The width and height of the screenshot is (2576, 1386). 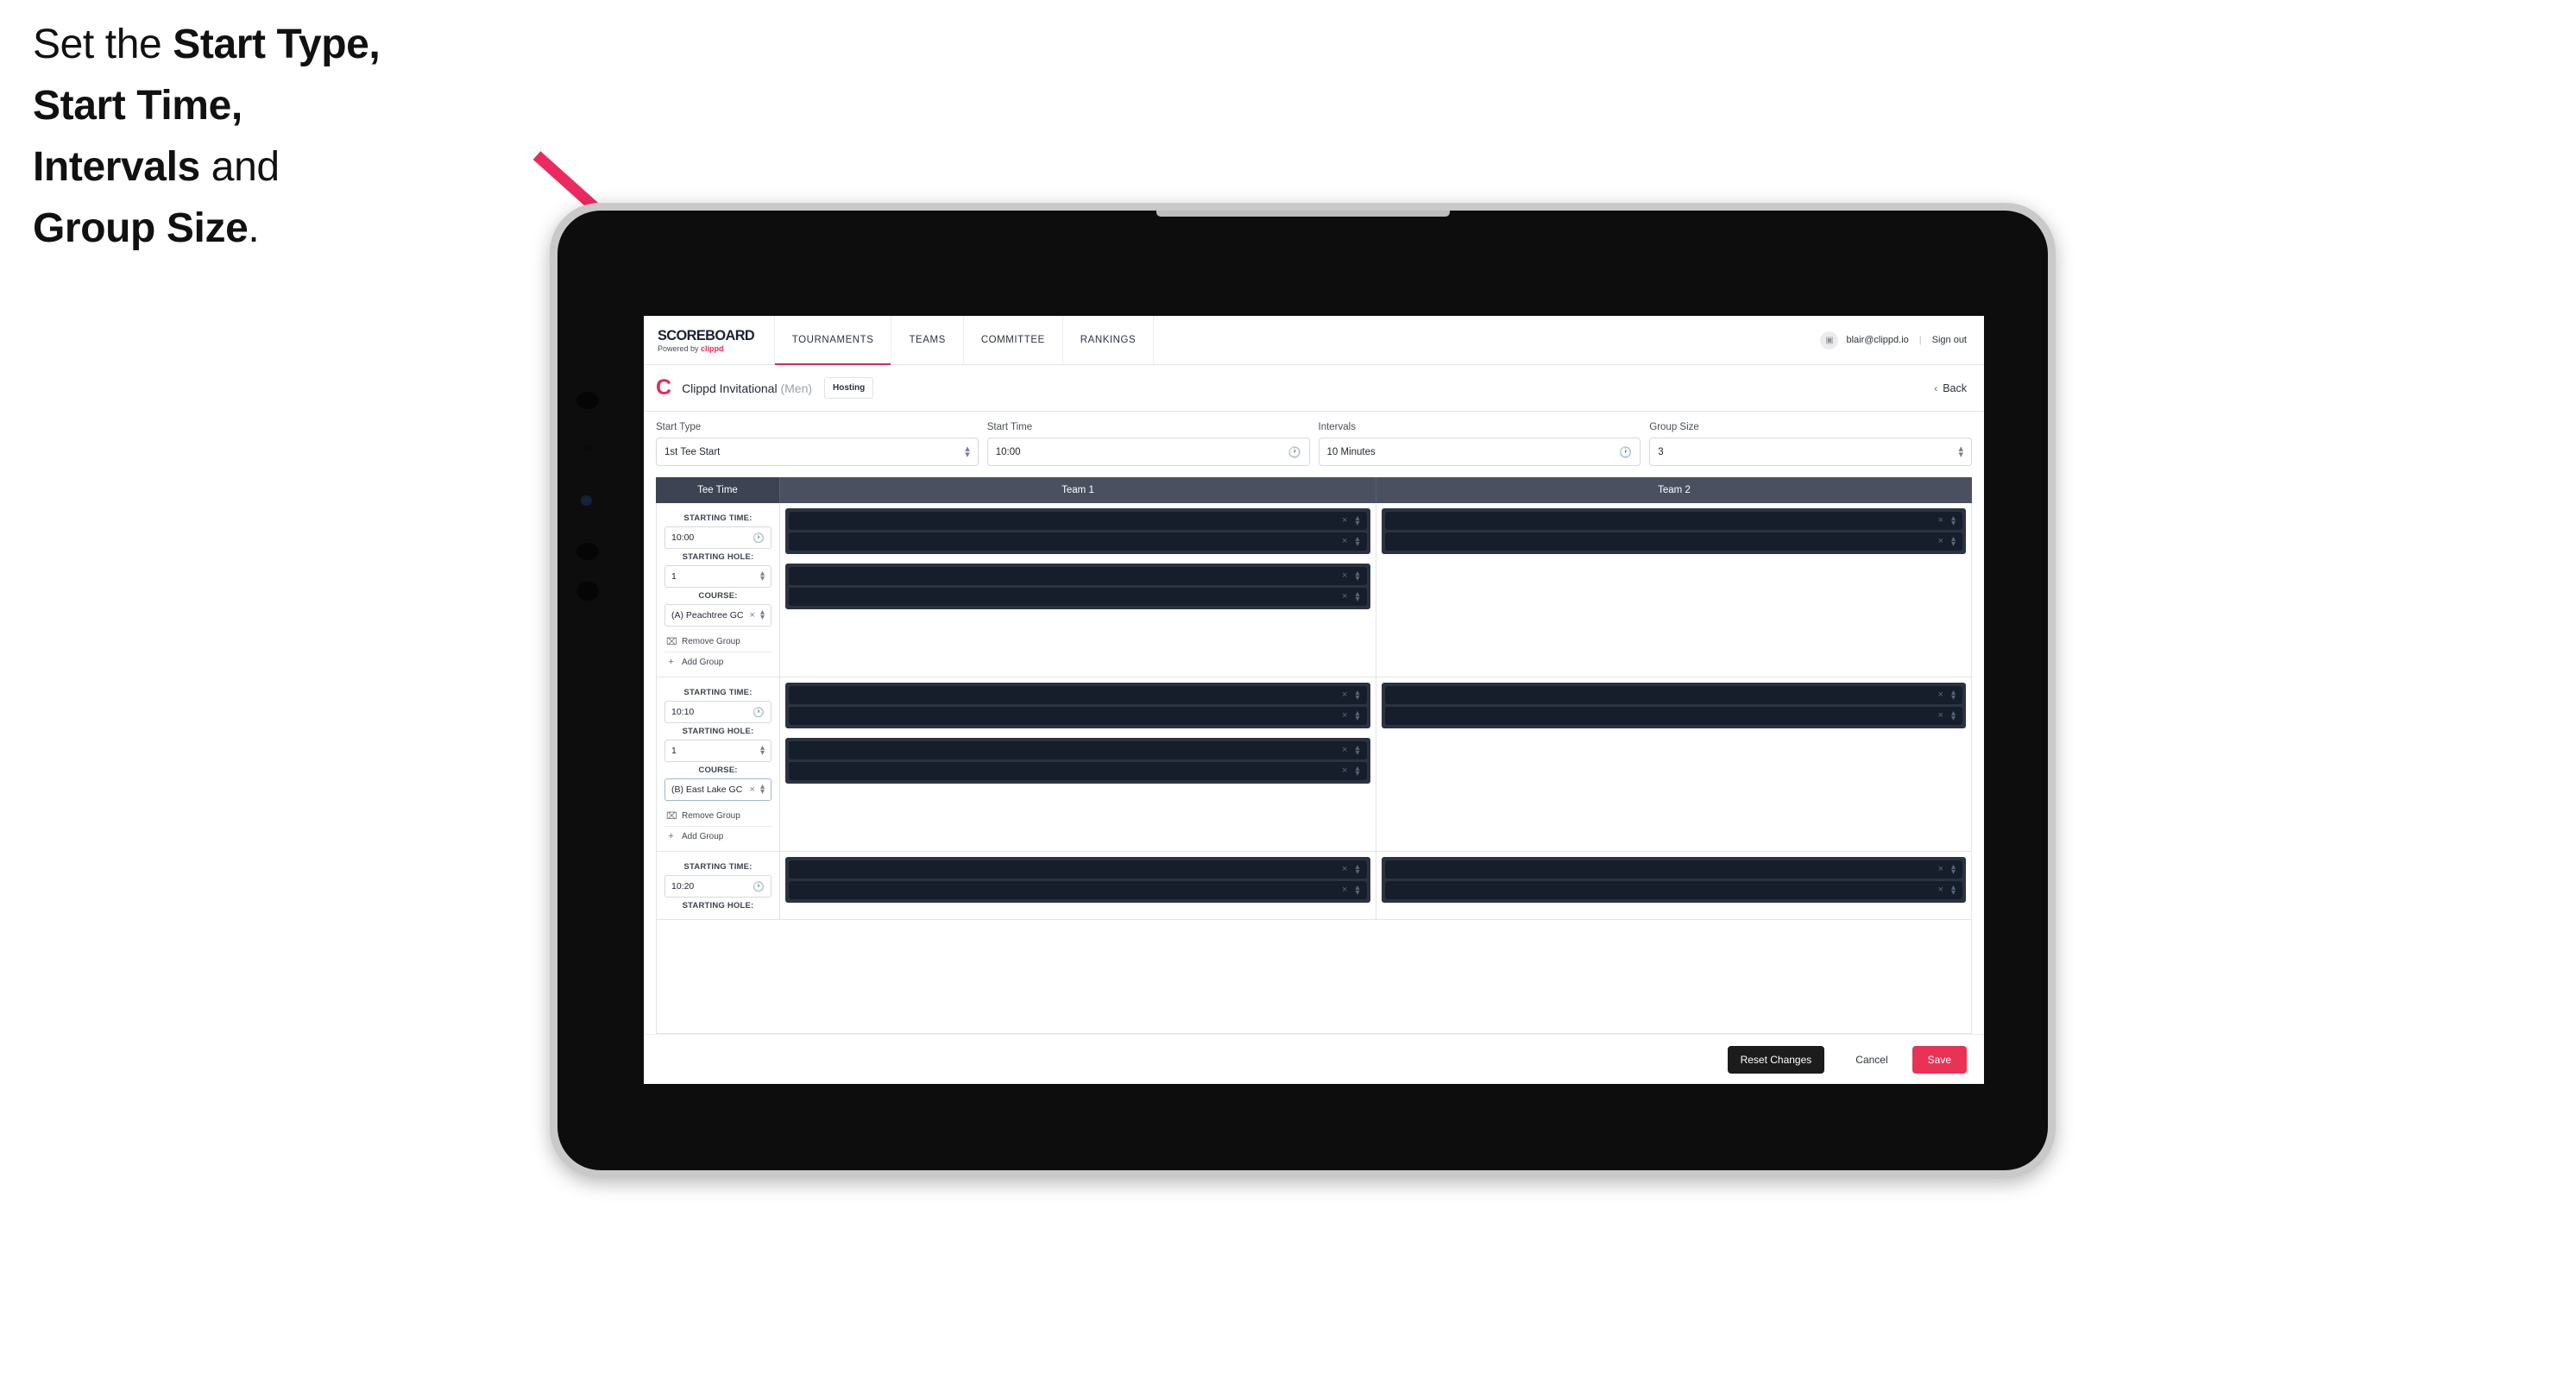 What do you see at coordinates (1949, 340) in the screenshot?
I see `sign-out-link: Sign out` at bounding box center [1949, 340].